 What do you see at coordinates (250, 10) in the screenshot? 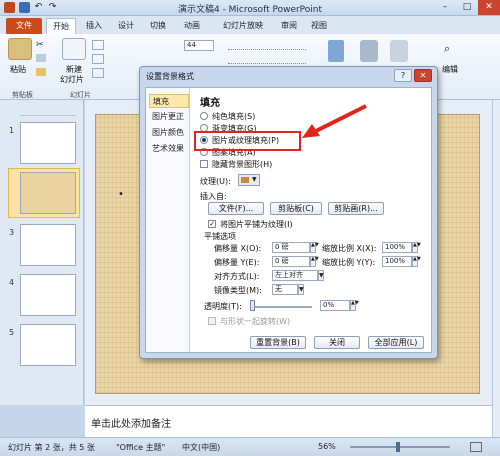
I see `window-title: 演示文稿4 - Microsoft PowerPoint` at bounding box center [250, 10].